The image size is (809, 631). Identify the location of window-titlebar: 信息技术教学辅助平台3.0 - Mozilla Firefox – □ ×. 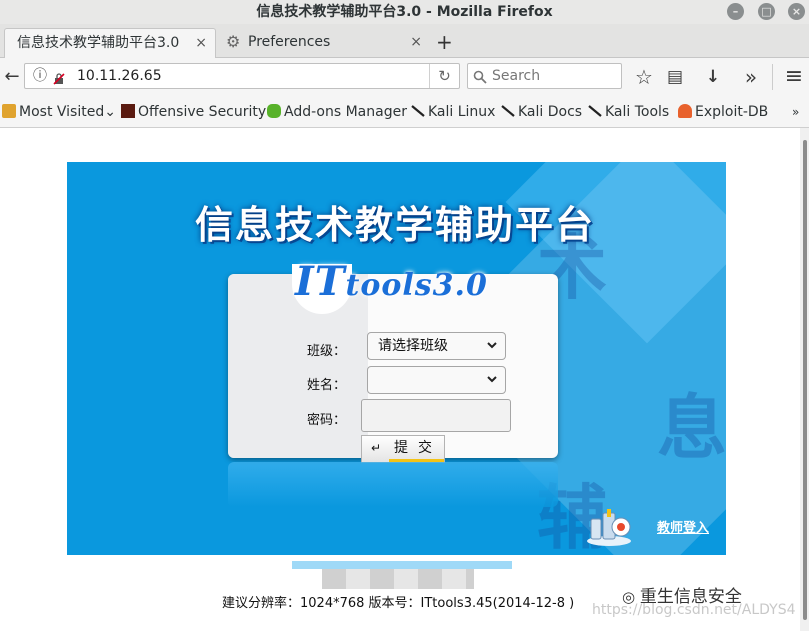
(404, 12).